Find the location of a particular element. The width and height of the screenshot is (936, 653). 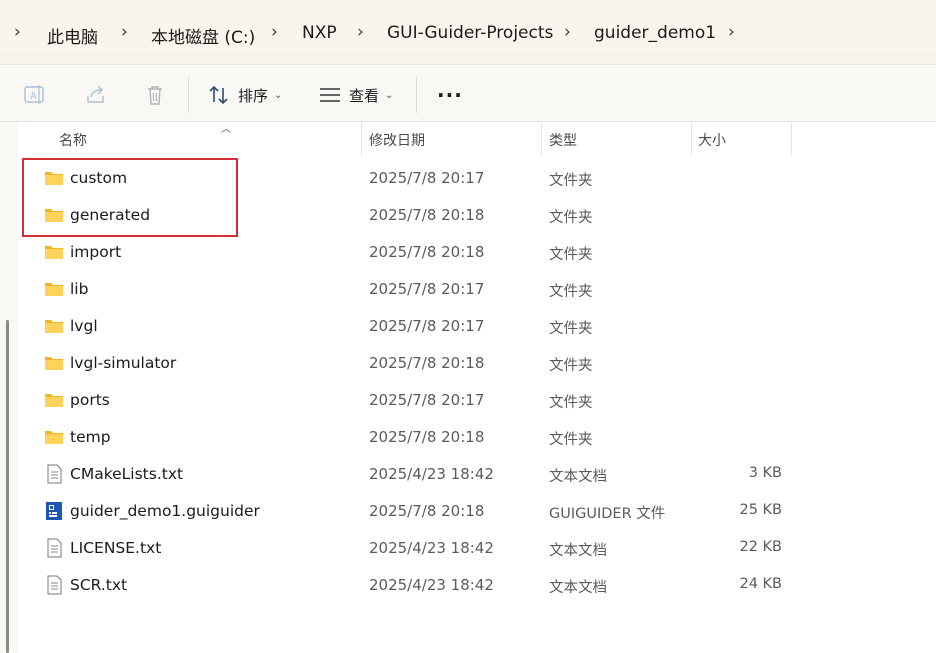

file-row: generated 2025/7/8 20:18 文件夹 is located at coordinates (477, 215).